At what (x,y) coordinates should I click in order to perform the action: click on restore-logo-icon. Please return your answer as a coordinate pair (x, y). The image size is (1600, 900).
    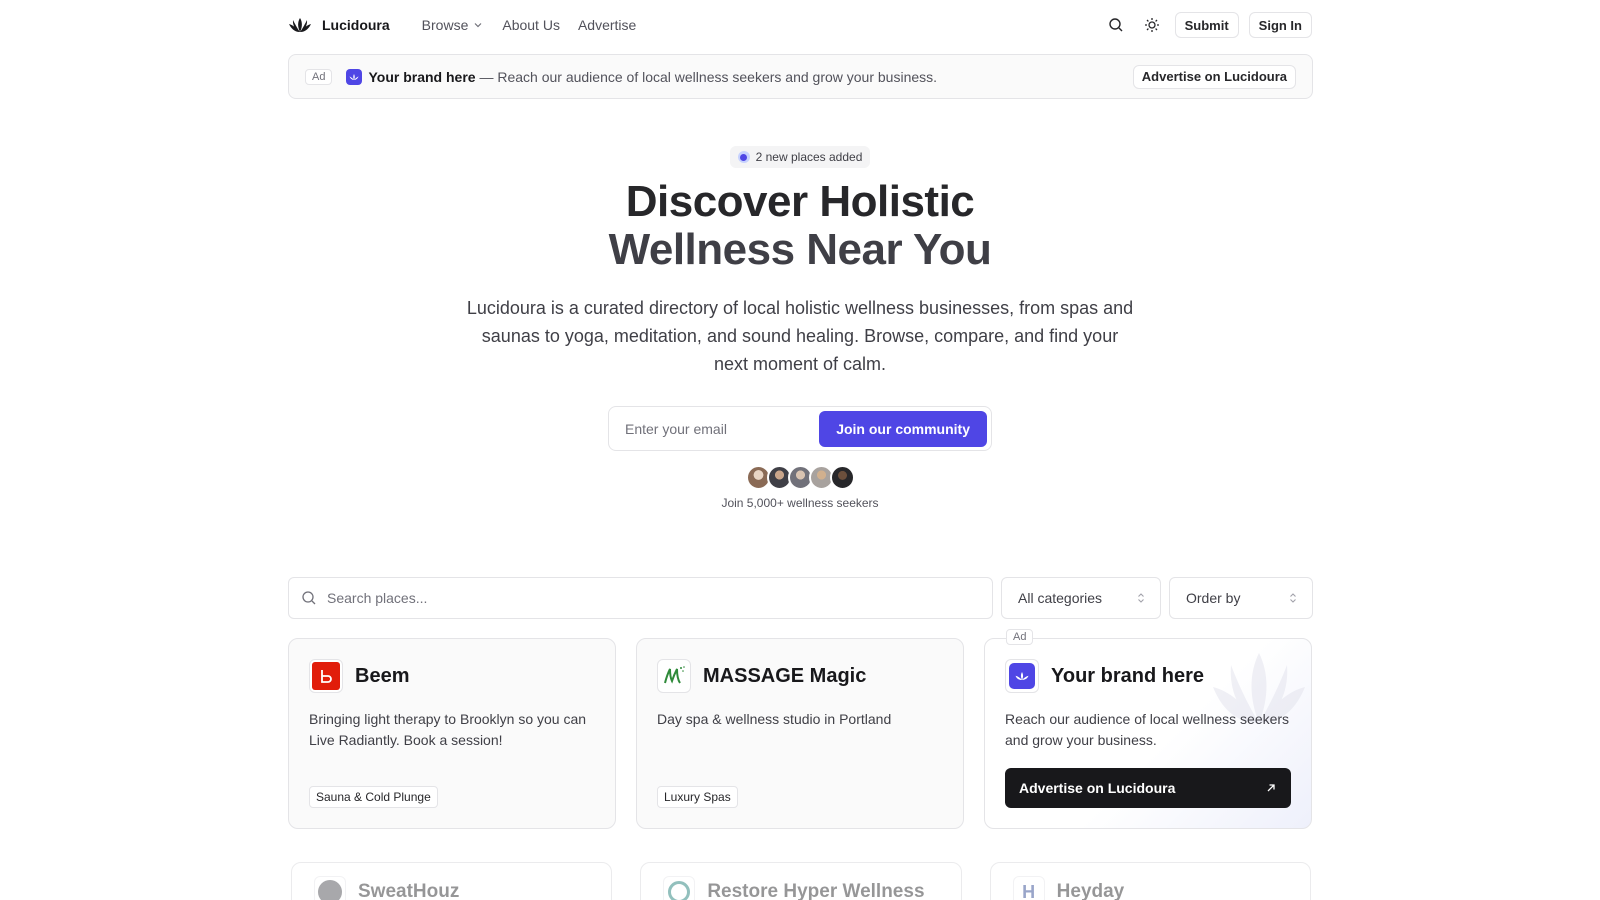
    Looking at the image, I should click on (679, 888).